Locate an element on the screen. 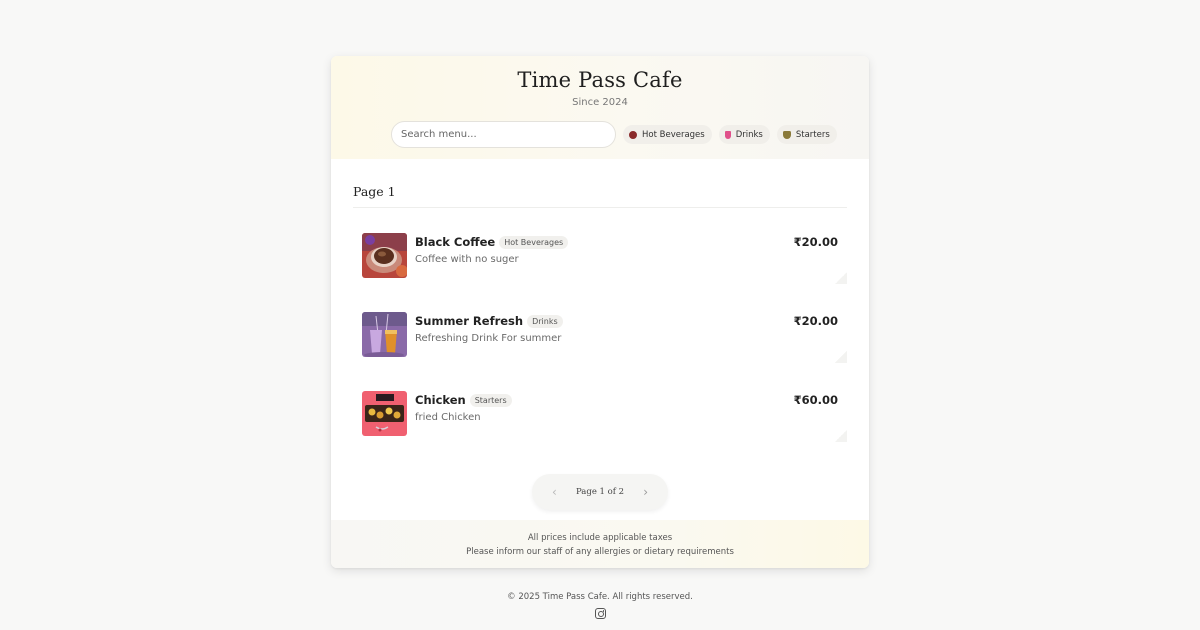 The image size is (1200, 630). cafe-title: Time Pass Cafe is located at coordinates (600, 80).